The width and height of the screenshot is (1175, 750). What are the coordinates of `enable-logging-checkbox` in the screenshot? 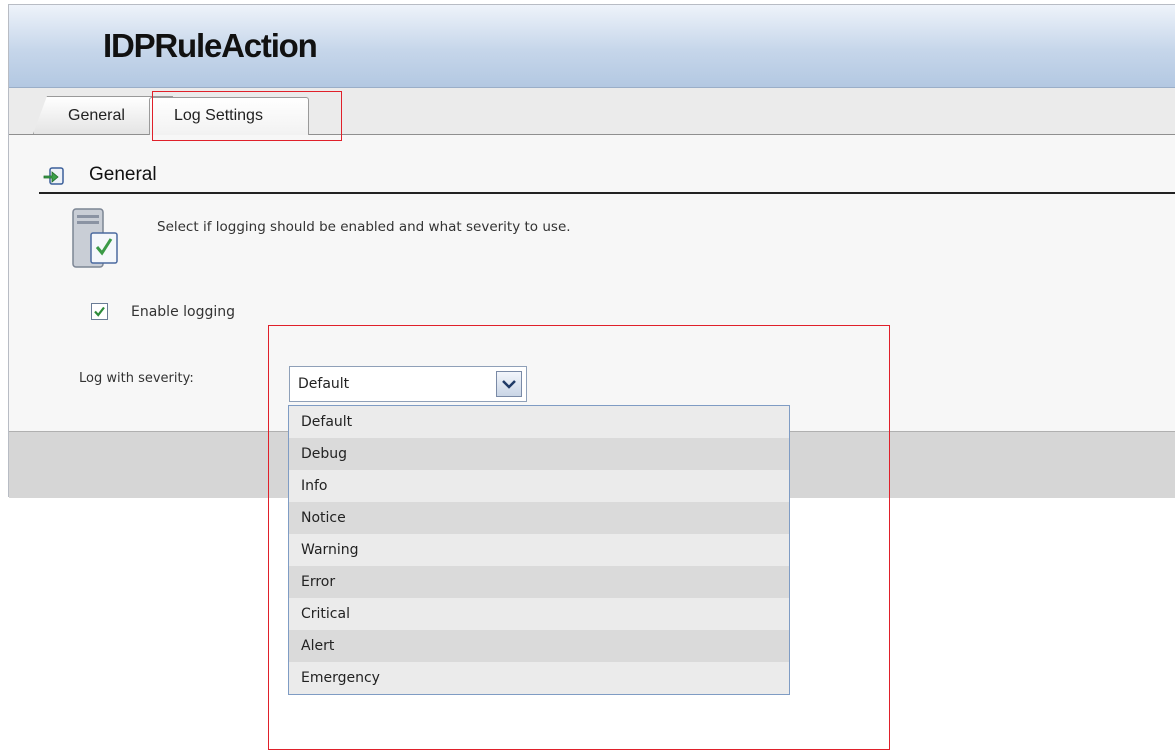 It's located at (99, 311).